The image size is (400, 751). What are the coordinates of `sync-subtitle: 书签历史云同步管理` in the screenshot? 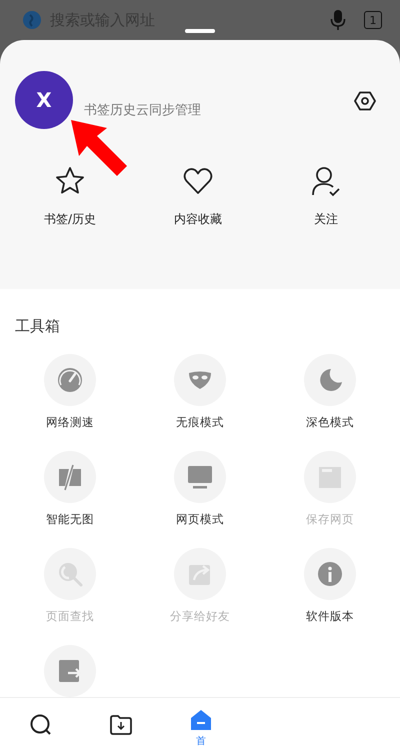 It's located at (142, 110).